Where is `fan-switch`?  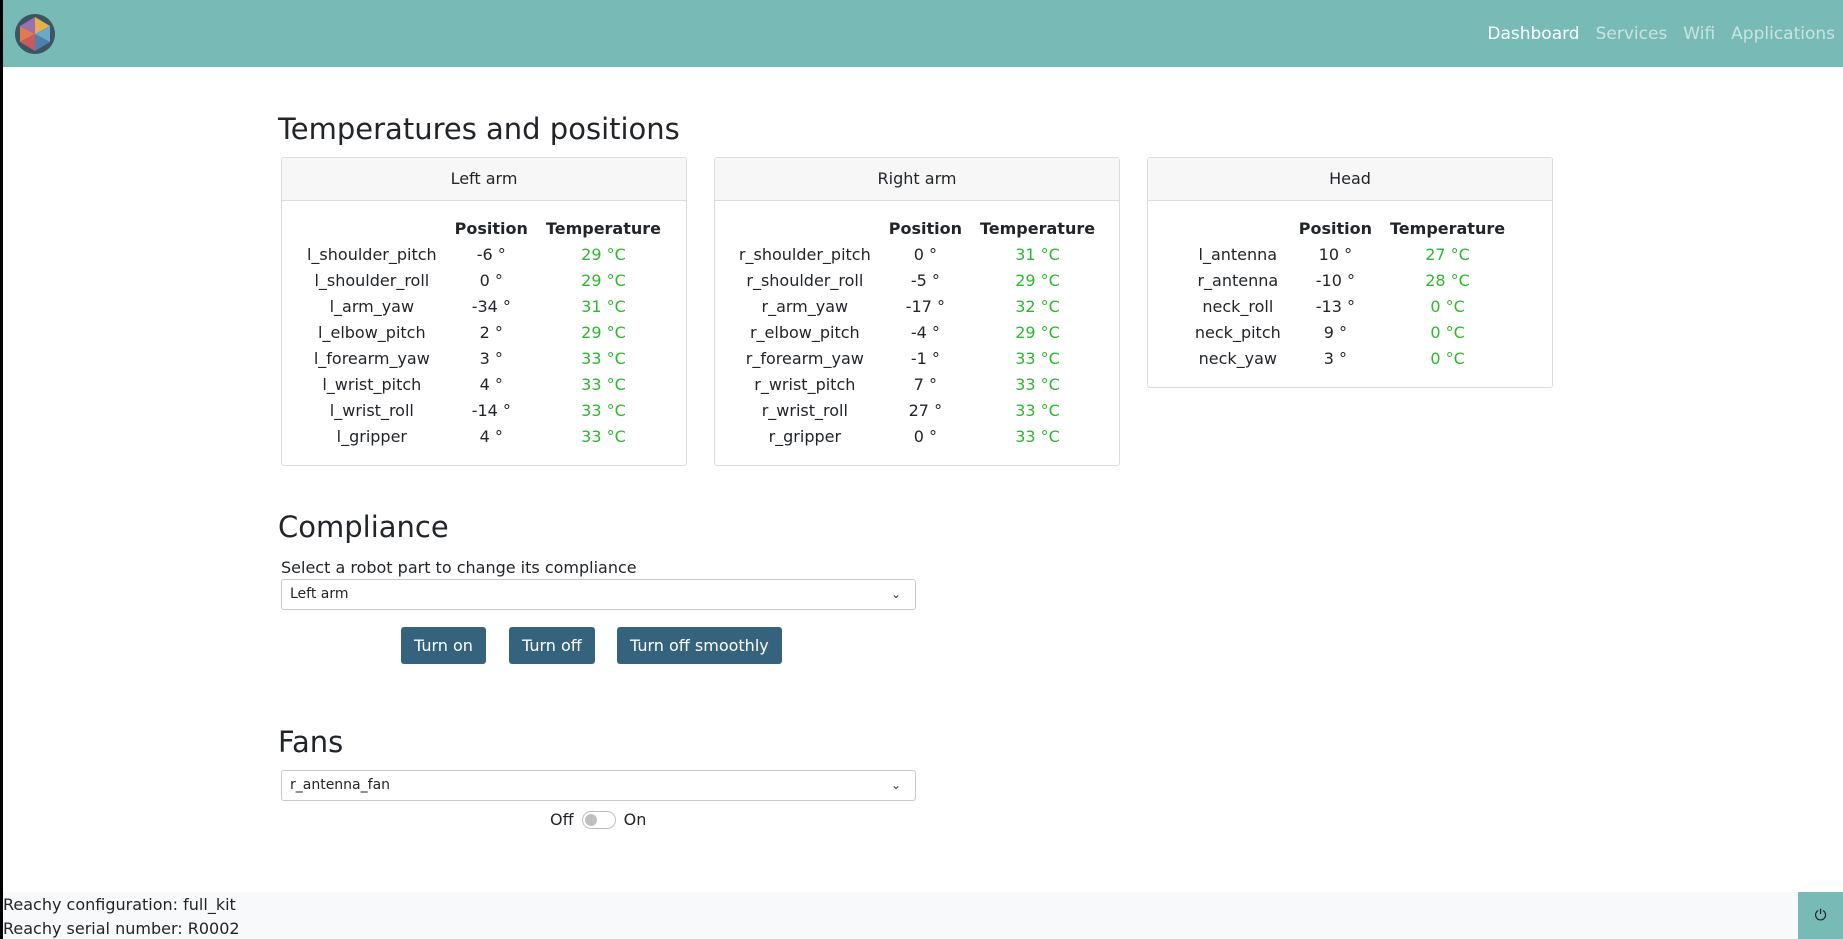 fan-switch is located at coordinates (598, 819).